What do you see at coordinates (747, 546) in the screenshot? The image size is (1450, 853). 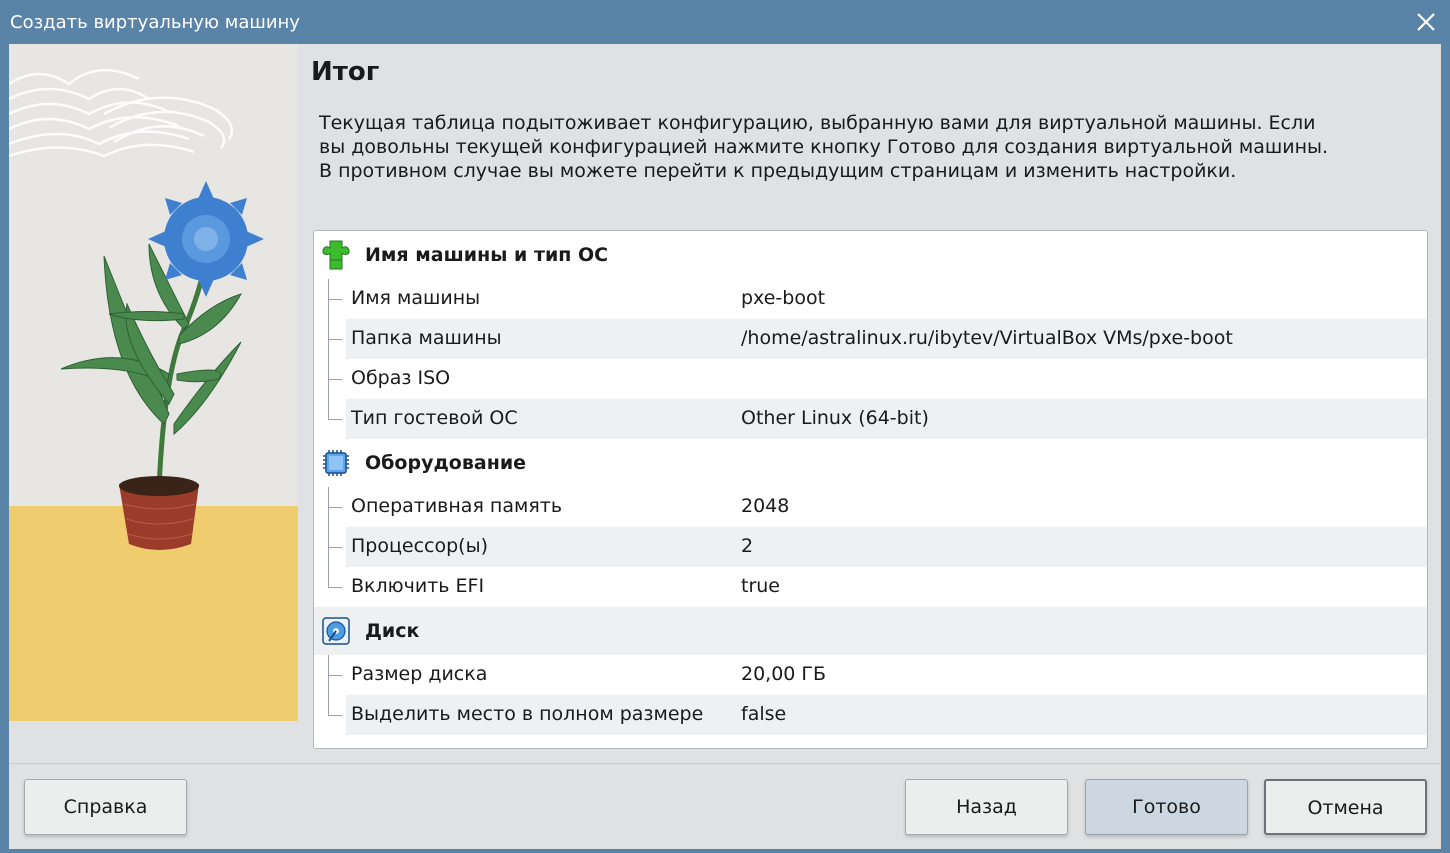 I see `row-value: 2` at bounding box center [747, 546].